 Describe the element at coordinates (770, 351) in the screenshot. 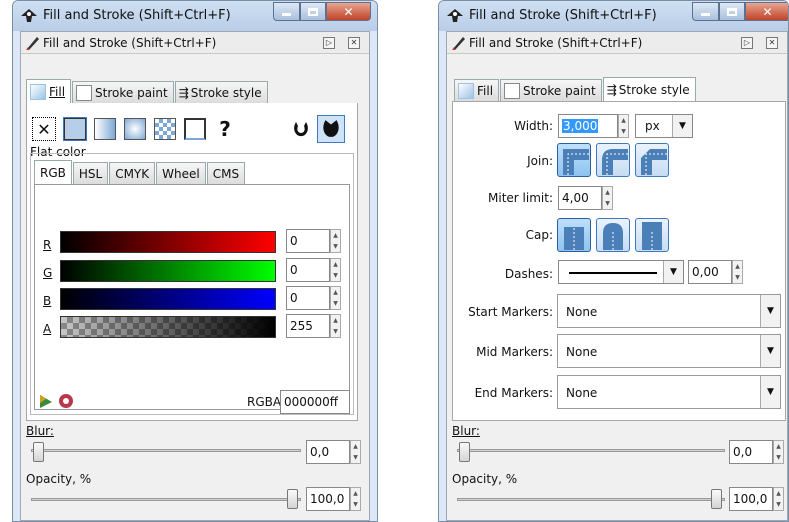

I see `chevron-down-icon: ▼` at that location.